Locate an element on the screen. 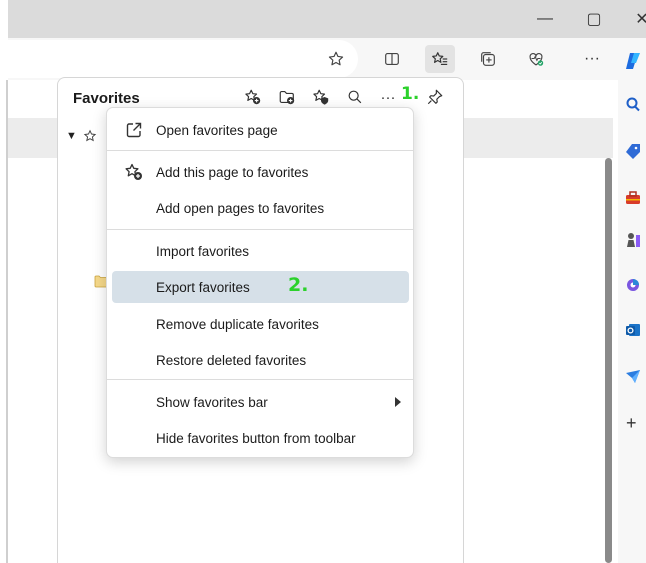  menu-item-label: Export favorites is located at coordinates (203, 287).